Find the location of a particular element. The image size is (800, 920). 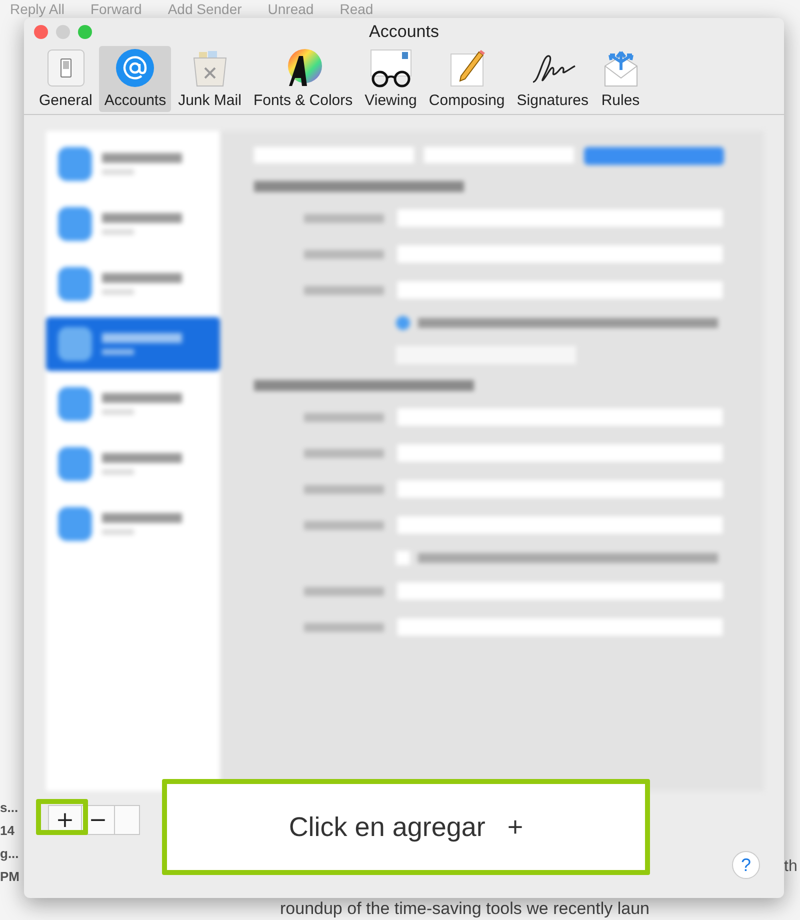

toolbar-tab: Junk Mail is located at coordinates (209, 79).